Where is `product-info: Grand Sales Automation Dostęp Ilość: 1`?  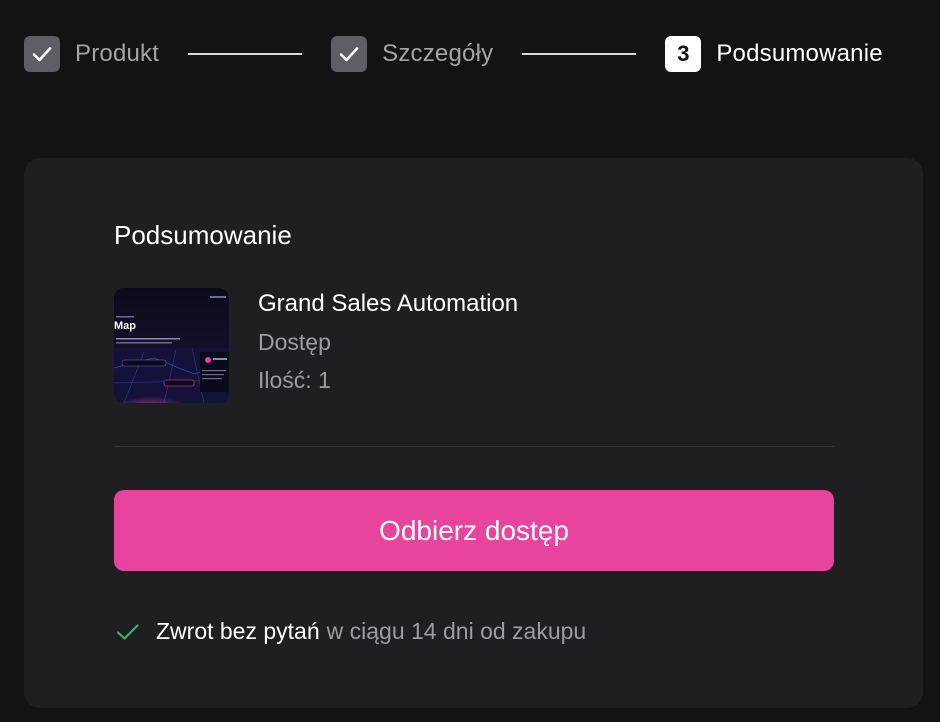 product-info: Grand Sales Automation Dostęp Ilość: 1 is located at coordinates (388, 345).